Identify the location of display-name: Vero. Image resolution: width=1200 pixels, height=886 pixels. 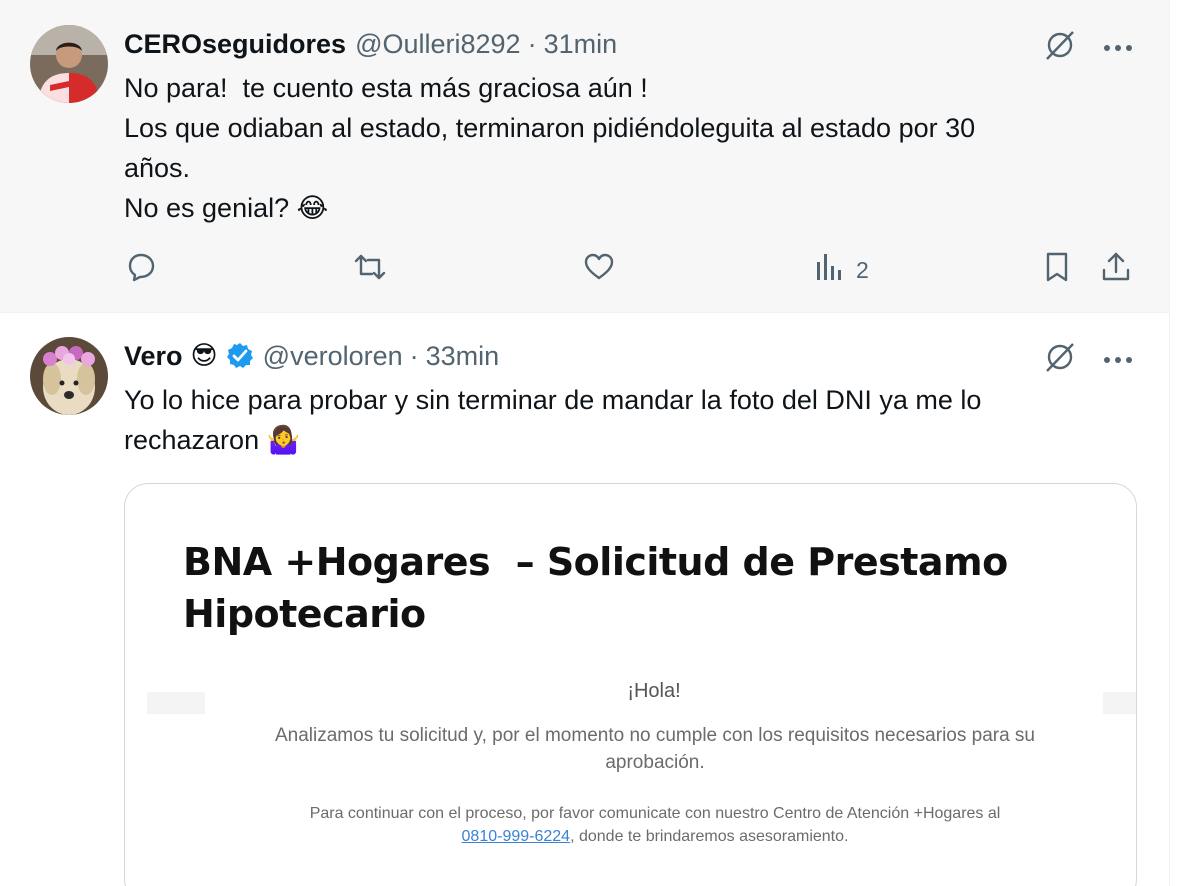
(153, 356).